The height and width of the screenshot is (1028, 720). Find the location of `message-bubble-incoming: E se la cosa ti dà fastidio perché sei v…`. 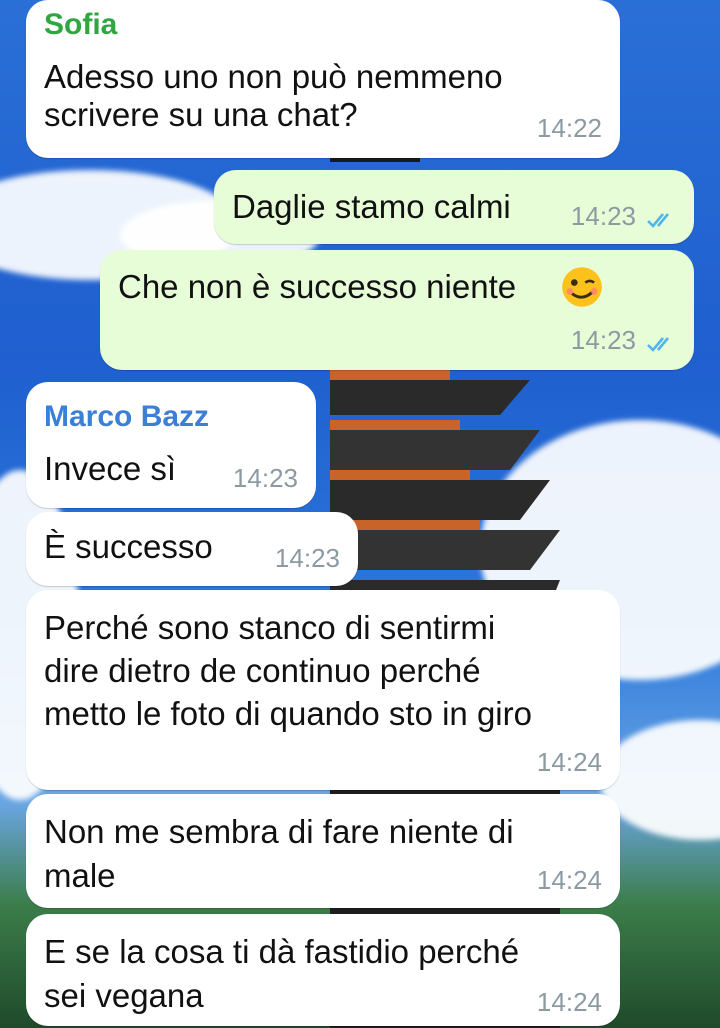

message-bubble-incoming: E se la cosa ti dà fastidio perché sei v… is located at coordinates (323, 970).